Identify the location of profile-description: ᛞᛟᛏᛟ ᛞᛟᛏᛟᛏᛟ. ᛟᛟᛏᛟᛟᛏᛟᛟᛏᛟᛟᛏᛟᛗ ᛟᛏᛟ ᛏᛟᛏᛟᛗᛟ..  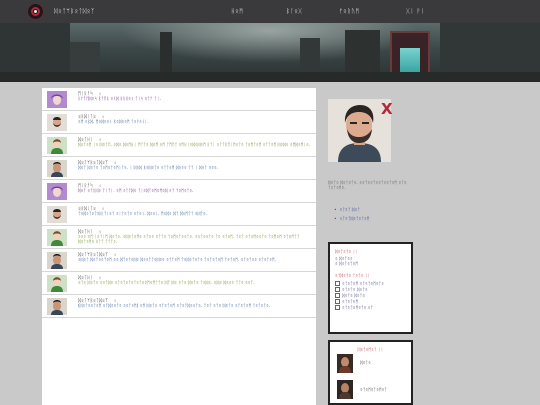
(367, 186).